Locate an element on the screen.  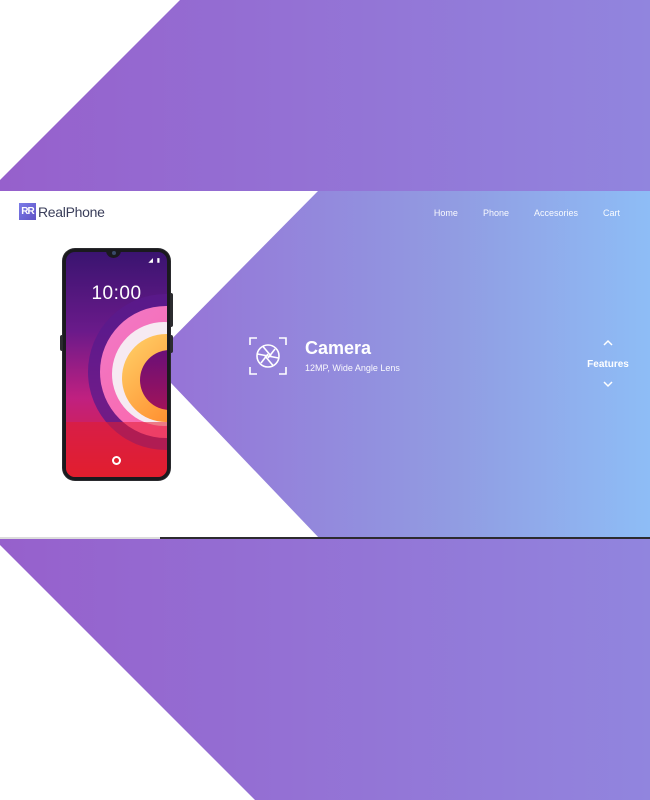
logo: RR RealPhone is located at coordinates (62, 211).